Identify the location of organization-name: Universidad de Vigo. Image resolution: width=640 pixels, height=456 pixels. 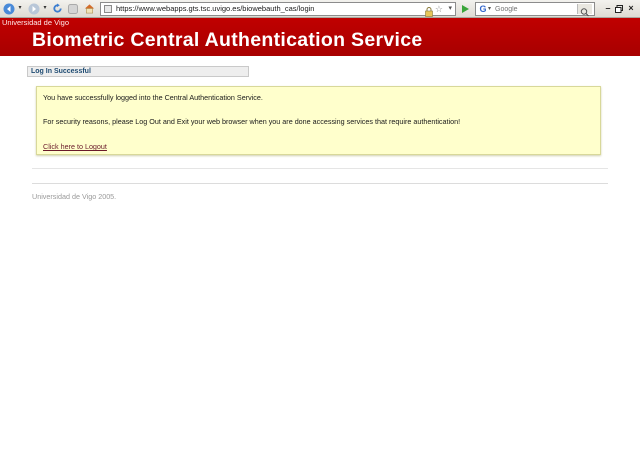
(35, 22).